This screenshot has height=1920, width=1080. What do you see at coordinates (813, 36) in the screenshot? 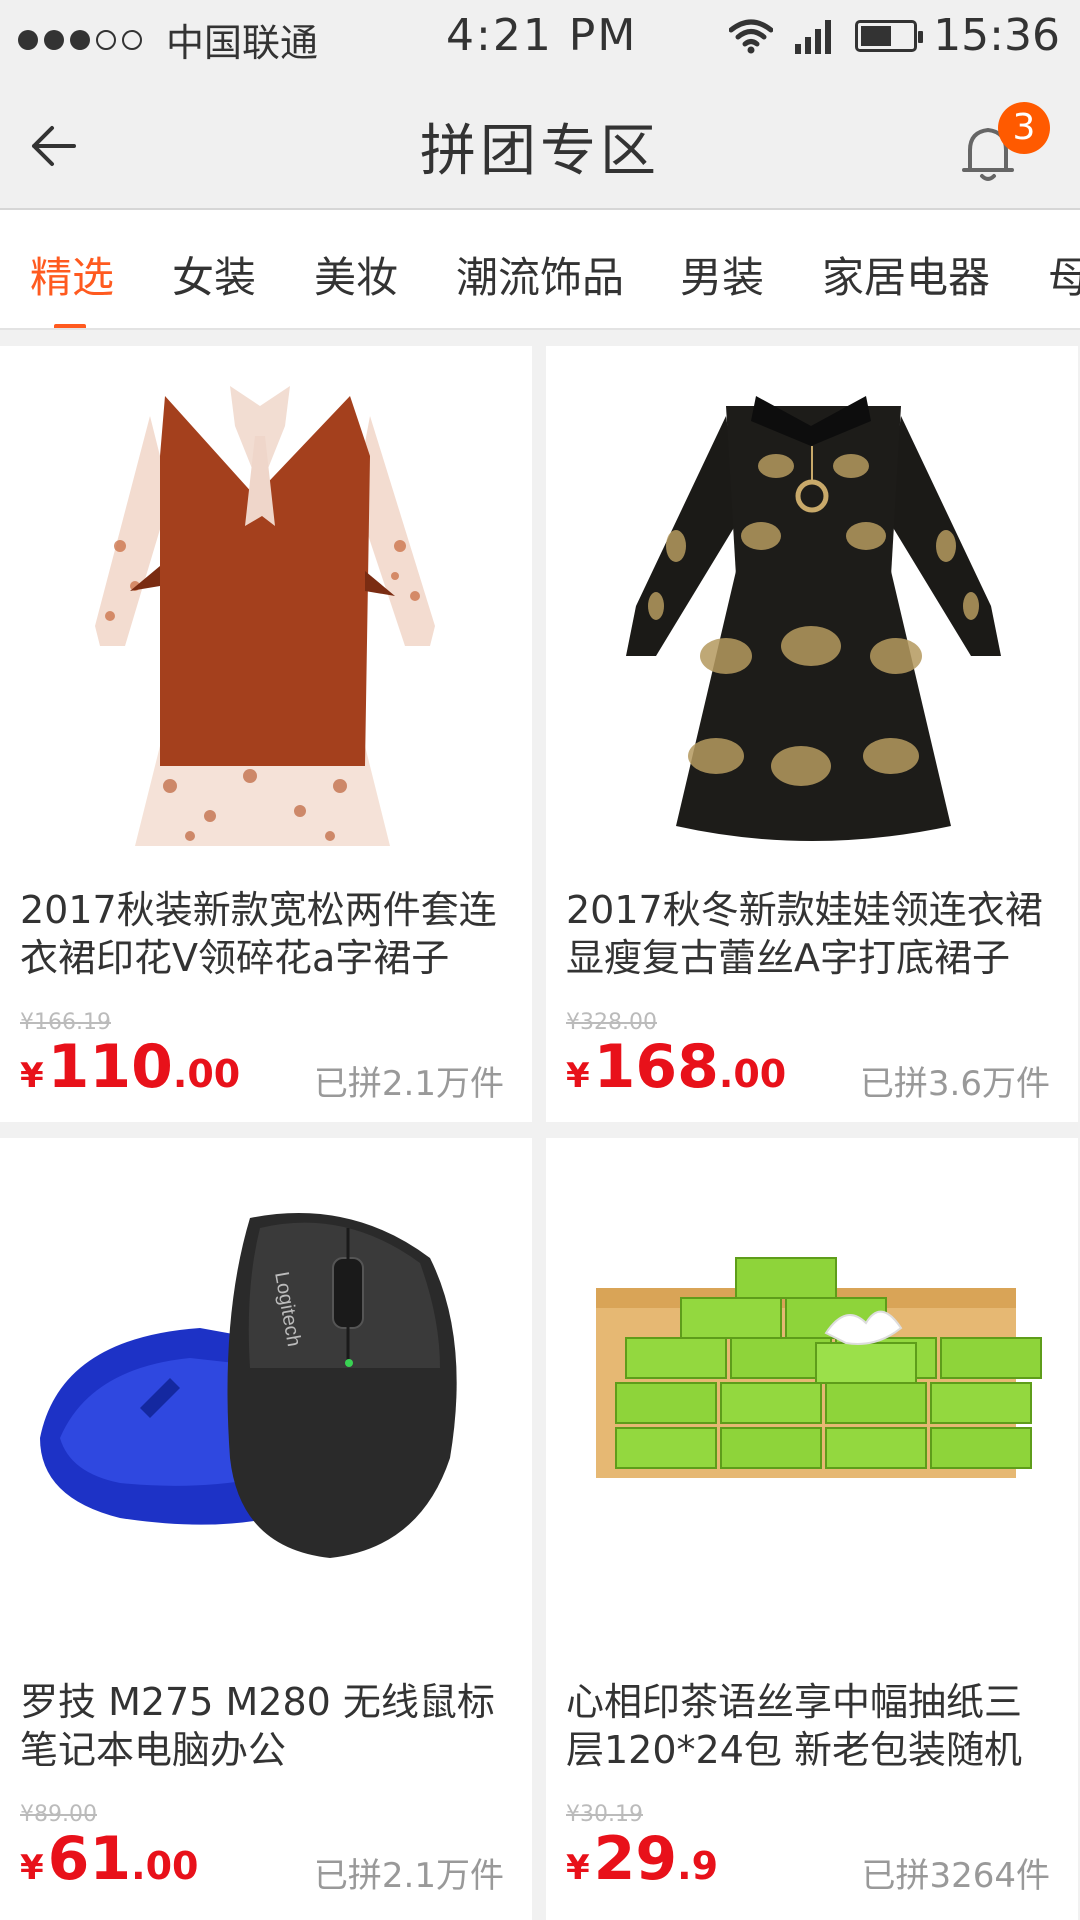
I see `cell-signal-icon` at bounding box center [813, 36].